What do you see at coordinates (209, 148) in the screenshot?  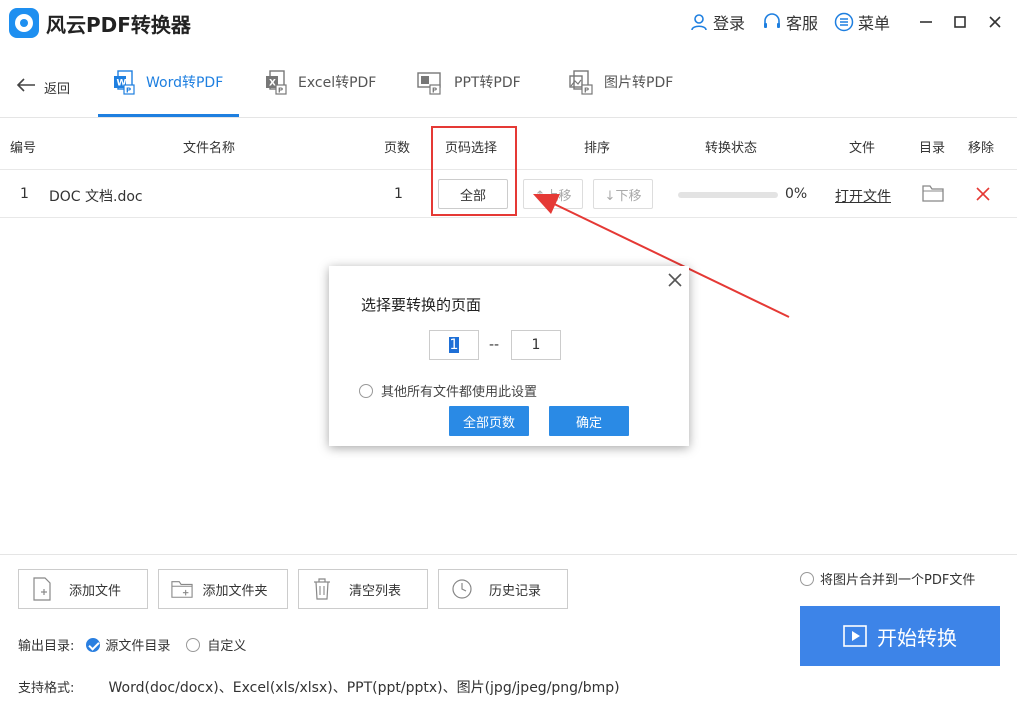 I see `header-name: 文件名称` at bounding box center [209, 148].